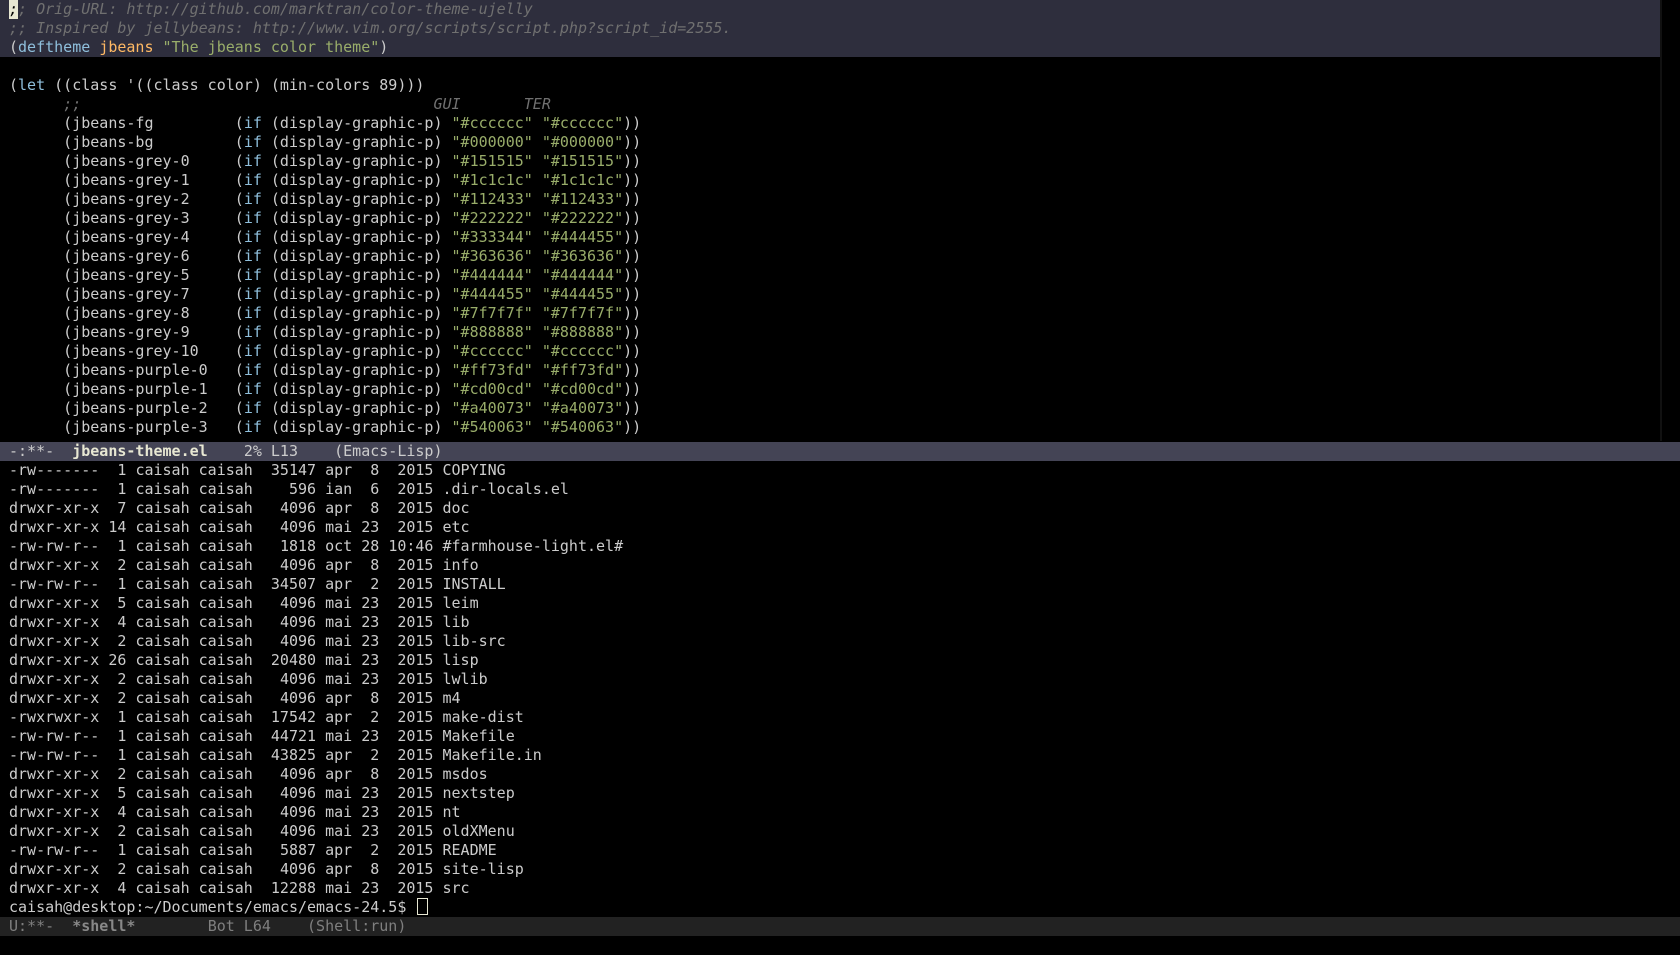 This screenshot has width=1680, height=955. What do you see at coordinates (1661, 220) in the screenshot?
I see `window-divider` at bounding box center [1661, 220].